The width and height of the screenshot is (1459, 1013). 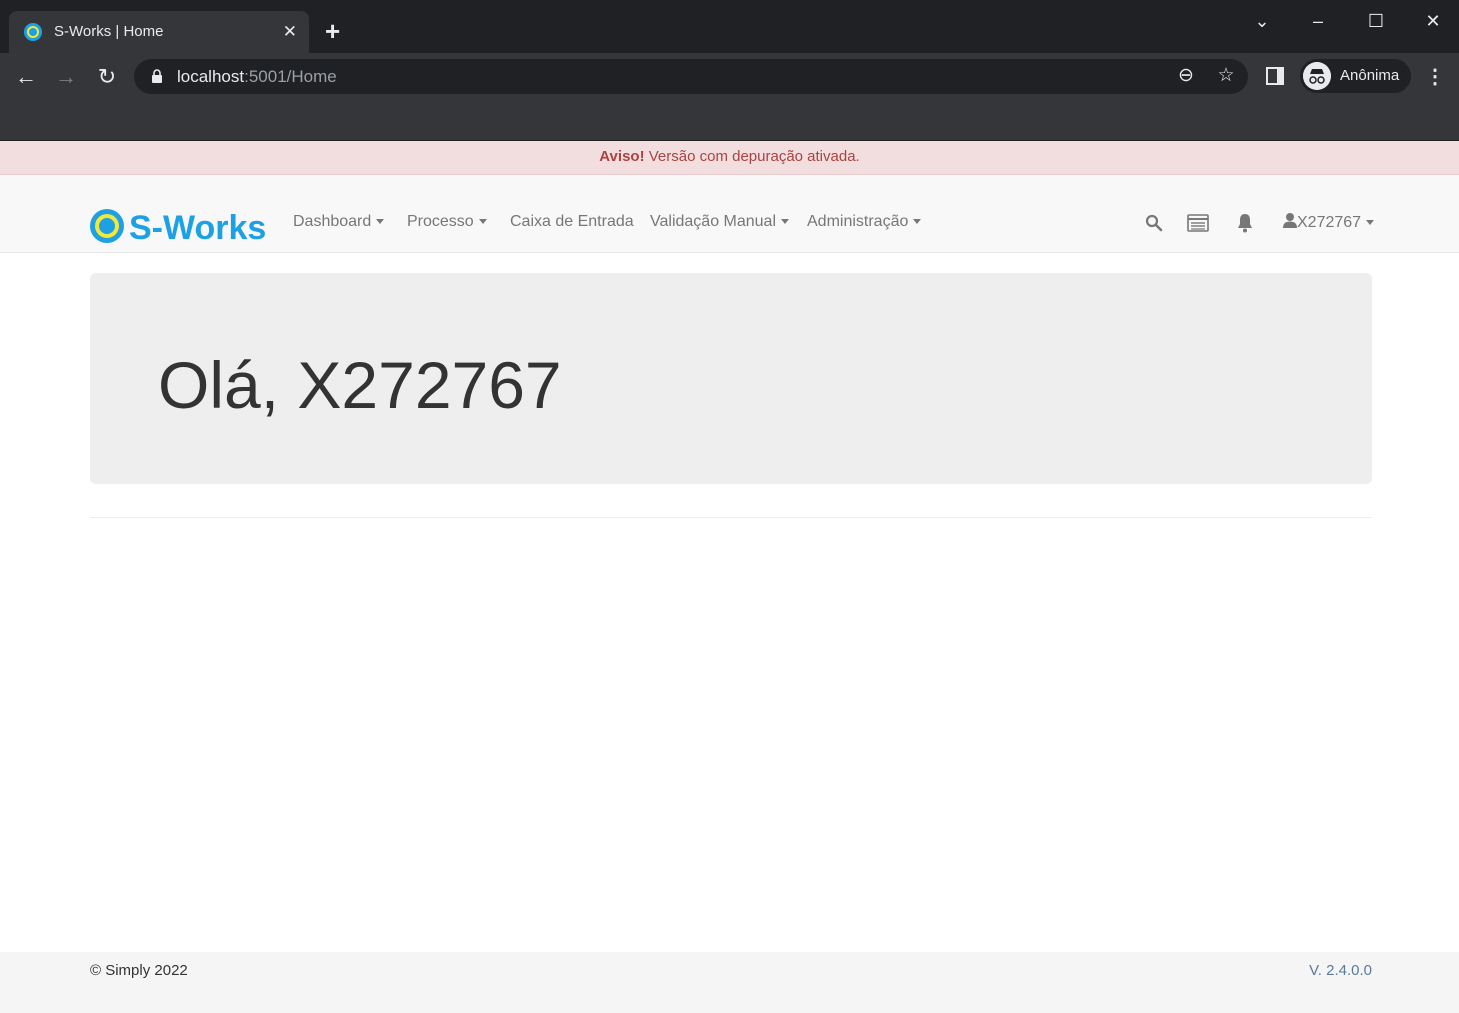 What do you see at coordinates (1340, 970) in the screenshot?
I see `version-text: V. 2.4.0.0` at bounding box center [1340, 970].